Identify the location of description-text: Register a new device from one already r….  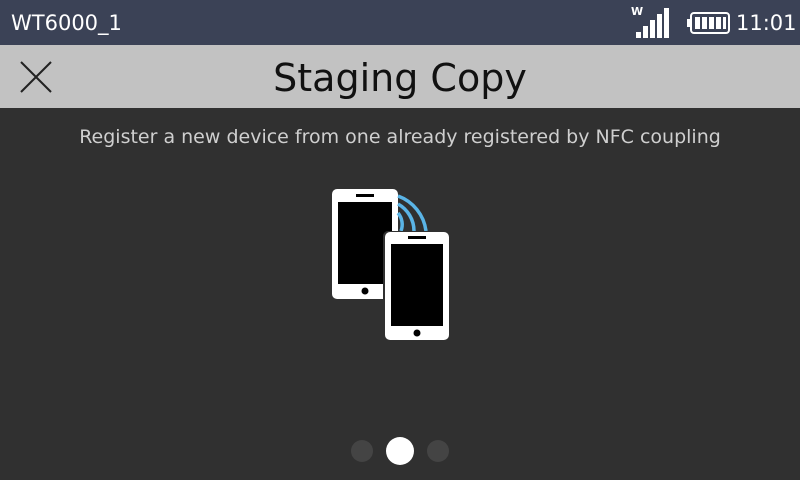
(400, 137).